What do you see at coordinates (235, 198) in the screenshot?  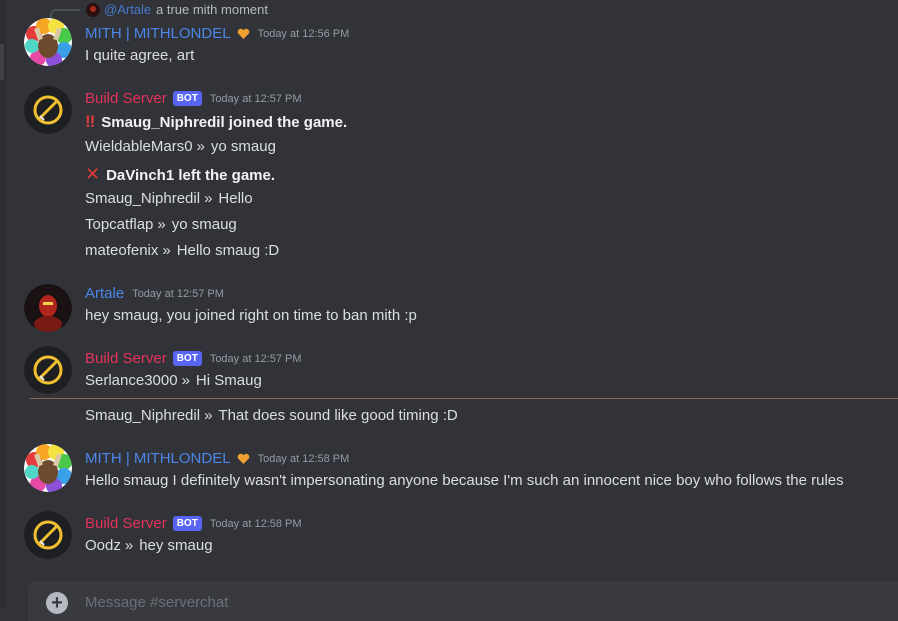 I see `chat-text: Hello` at bounding box center [235, 198].